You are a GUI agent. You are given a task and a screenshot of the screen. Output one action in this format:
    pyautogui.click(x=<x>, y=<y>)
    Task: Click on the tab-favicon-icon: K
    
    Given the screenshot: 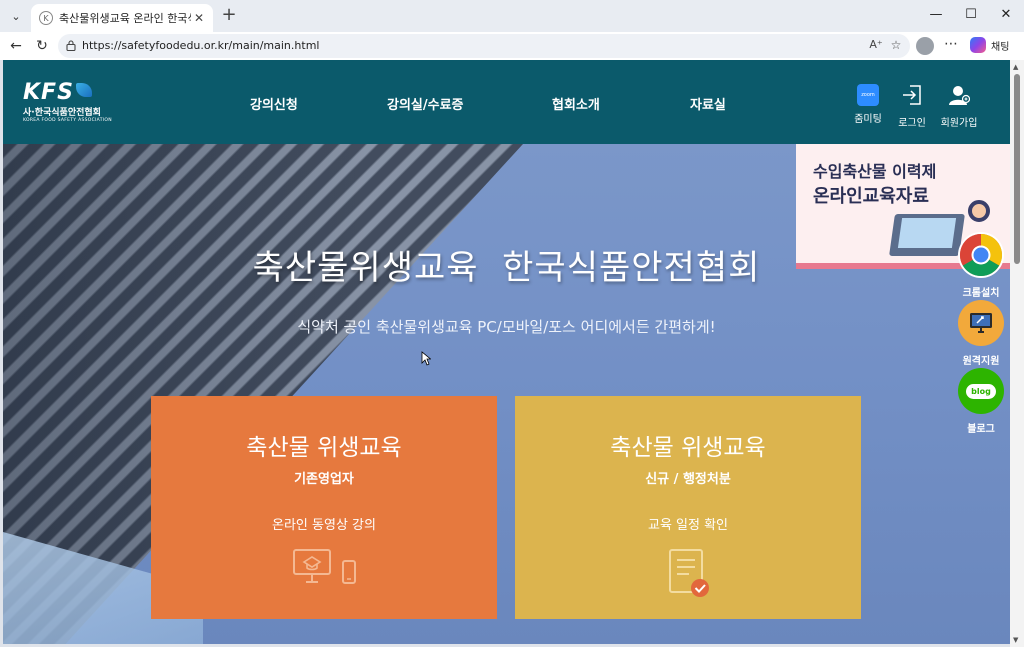 What is the action you would take?
    pyautogui.click(x=46, y=18)
    